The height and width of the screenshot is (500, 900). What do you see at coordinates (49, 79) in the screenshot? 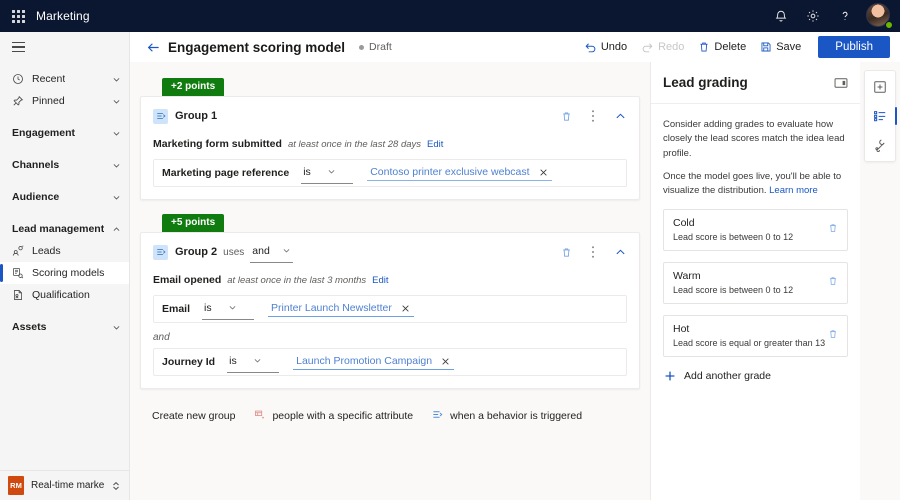
I see `sidebar-item-label: Recent` at bounding box center [49, 79].